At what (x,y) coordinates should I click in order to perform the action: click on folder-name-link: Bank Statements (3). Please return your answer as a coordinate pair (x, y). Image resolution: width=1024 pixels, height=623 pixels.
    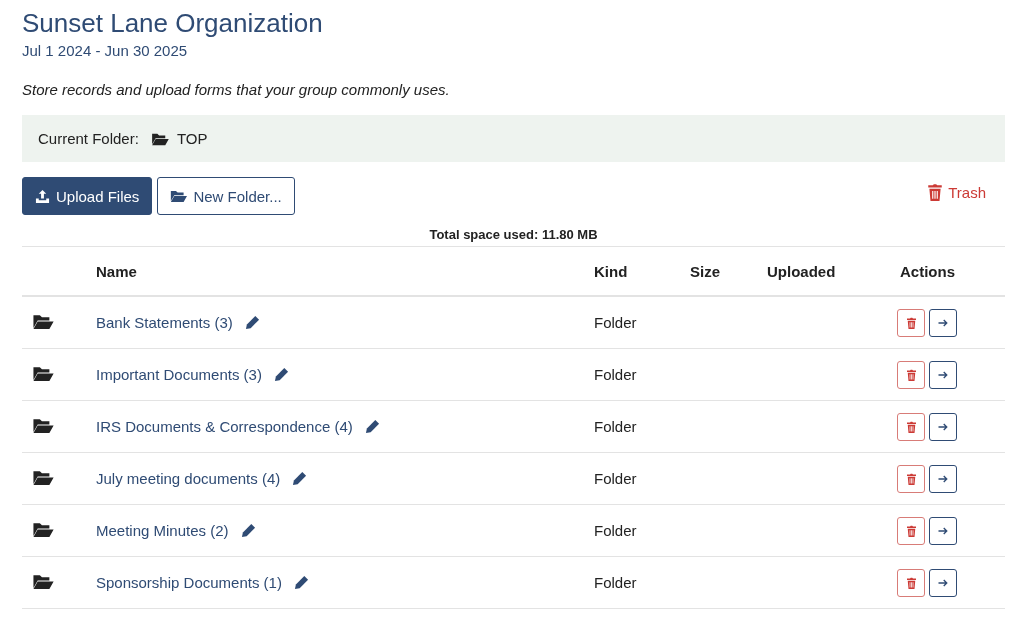
    Looking at the image, I should click on (164, 322).